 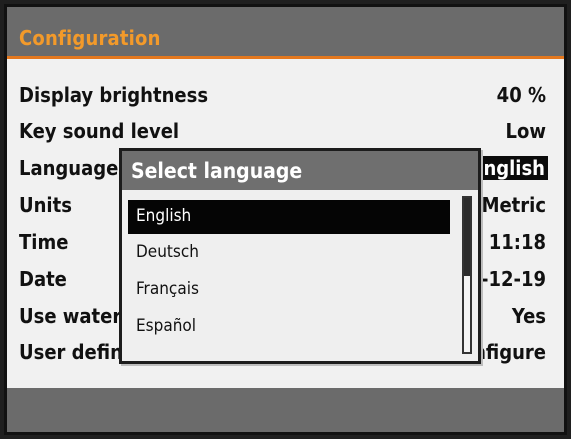 I want to click on setting-row-key-sound: Key sound level Low, so click(x=282, y=134).